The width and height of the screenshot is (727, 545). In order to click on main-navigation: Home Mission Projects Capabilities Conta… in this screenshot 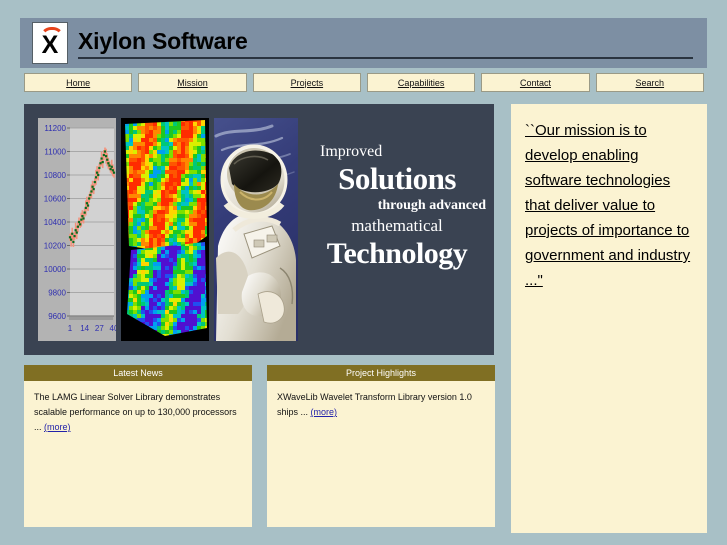, I will do `click(364, 82)`.